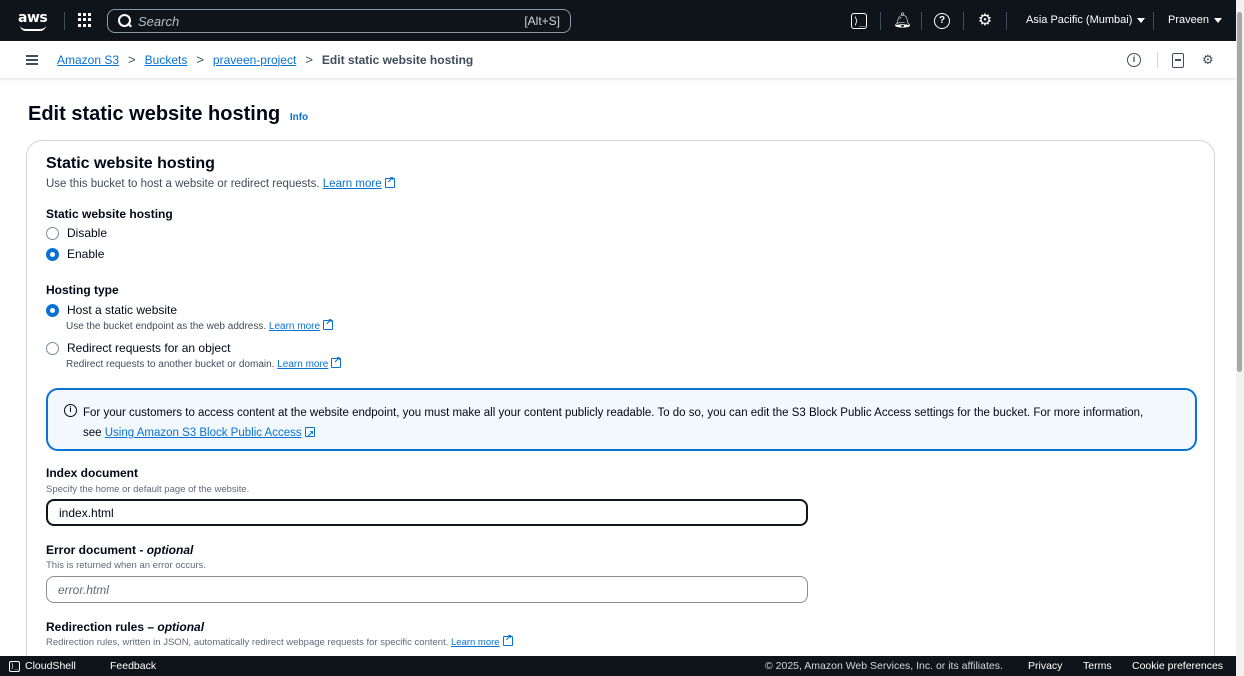 This screenshot has height=676, width=1244. Describe the element at coordinates (124, 20) in the screenshot. I see `search-icon` at that location.